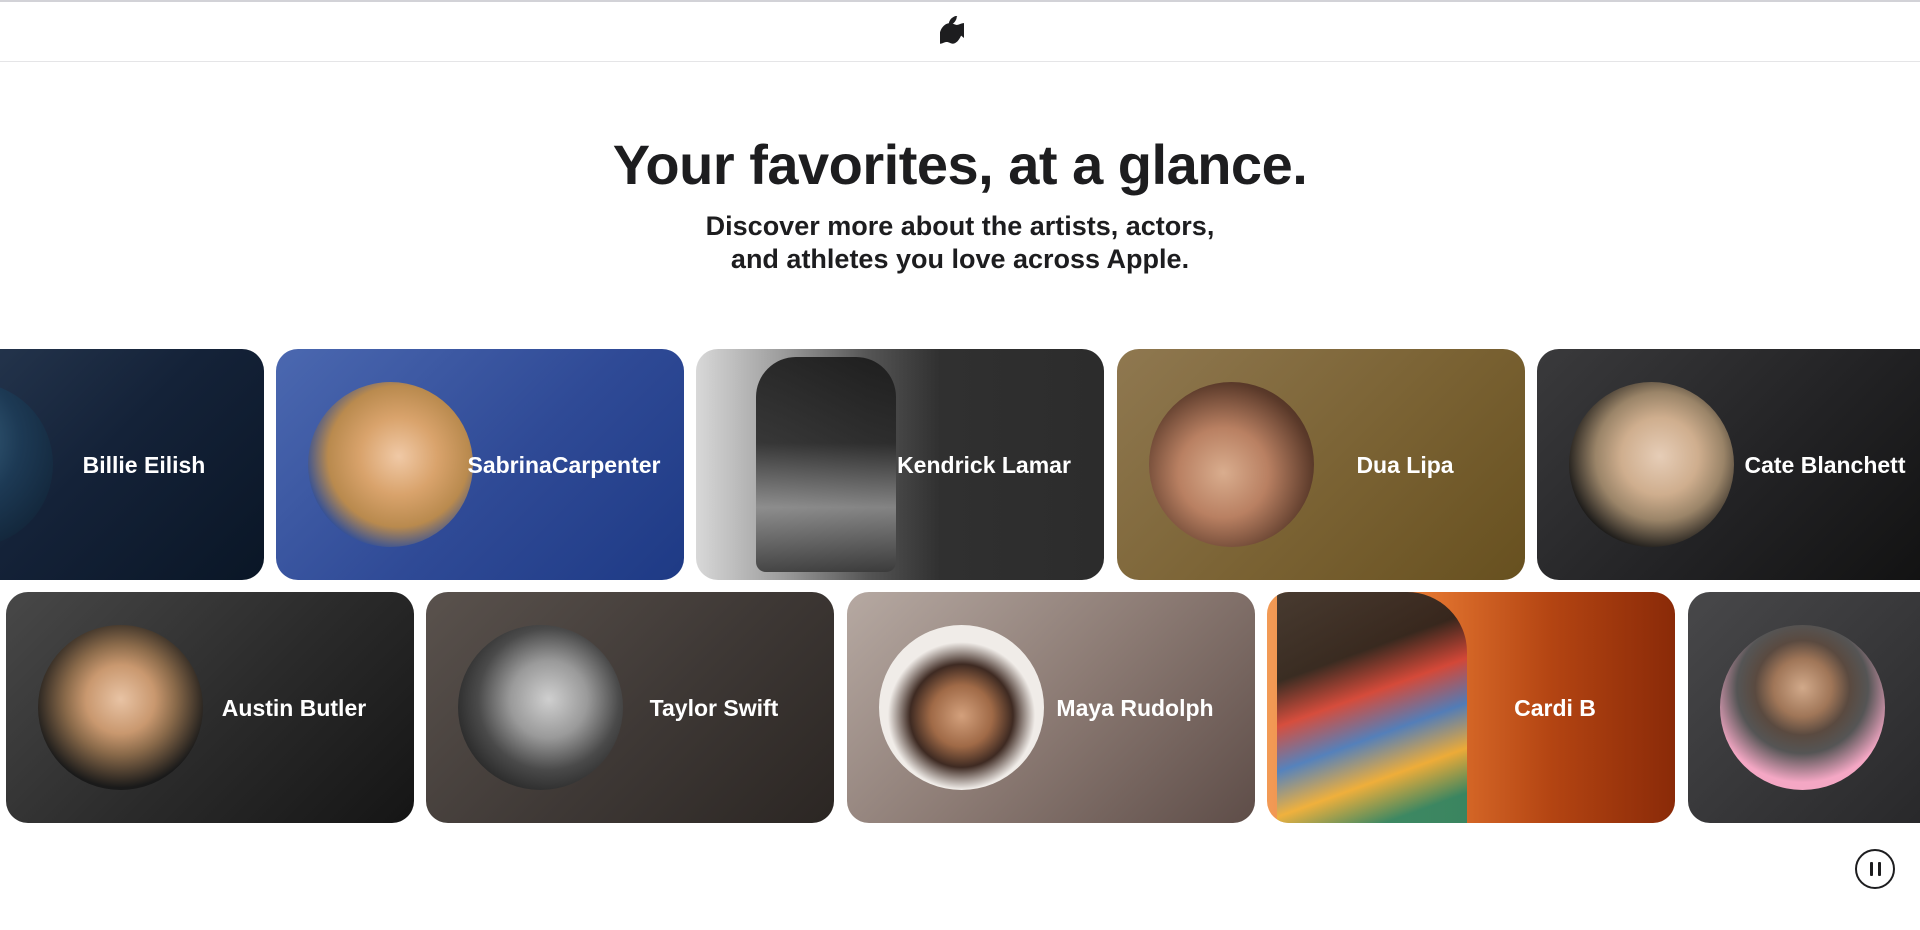  What do you see at coordinates (714, 707) in the screenshot?
I see `card-name: Taylor Swift` at bounding box center [714, 707].